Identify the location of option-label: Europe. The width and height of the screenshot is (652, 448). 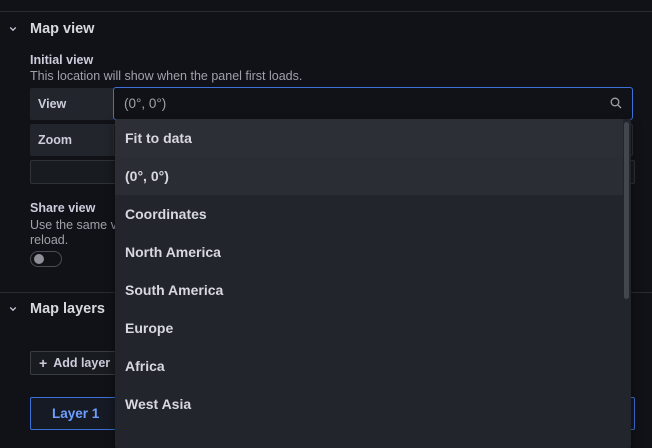
(149, 328).